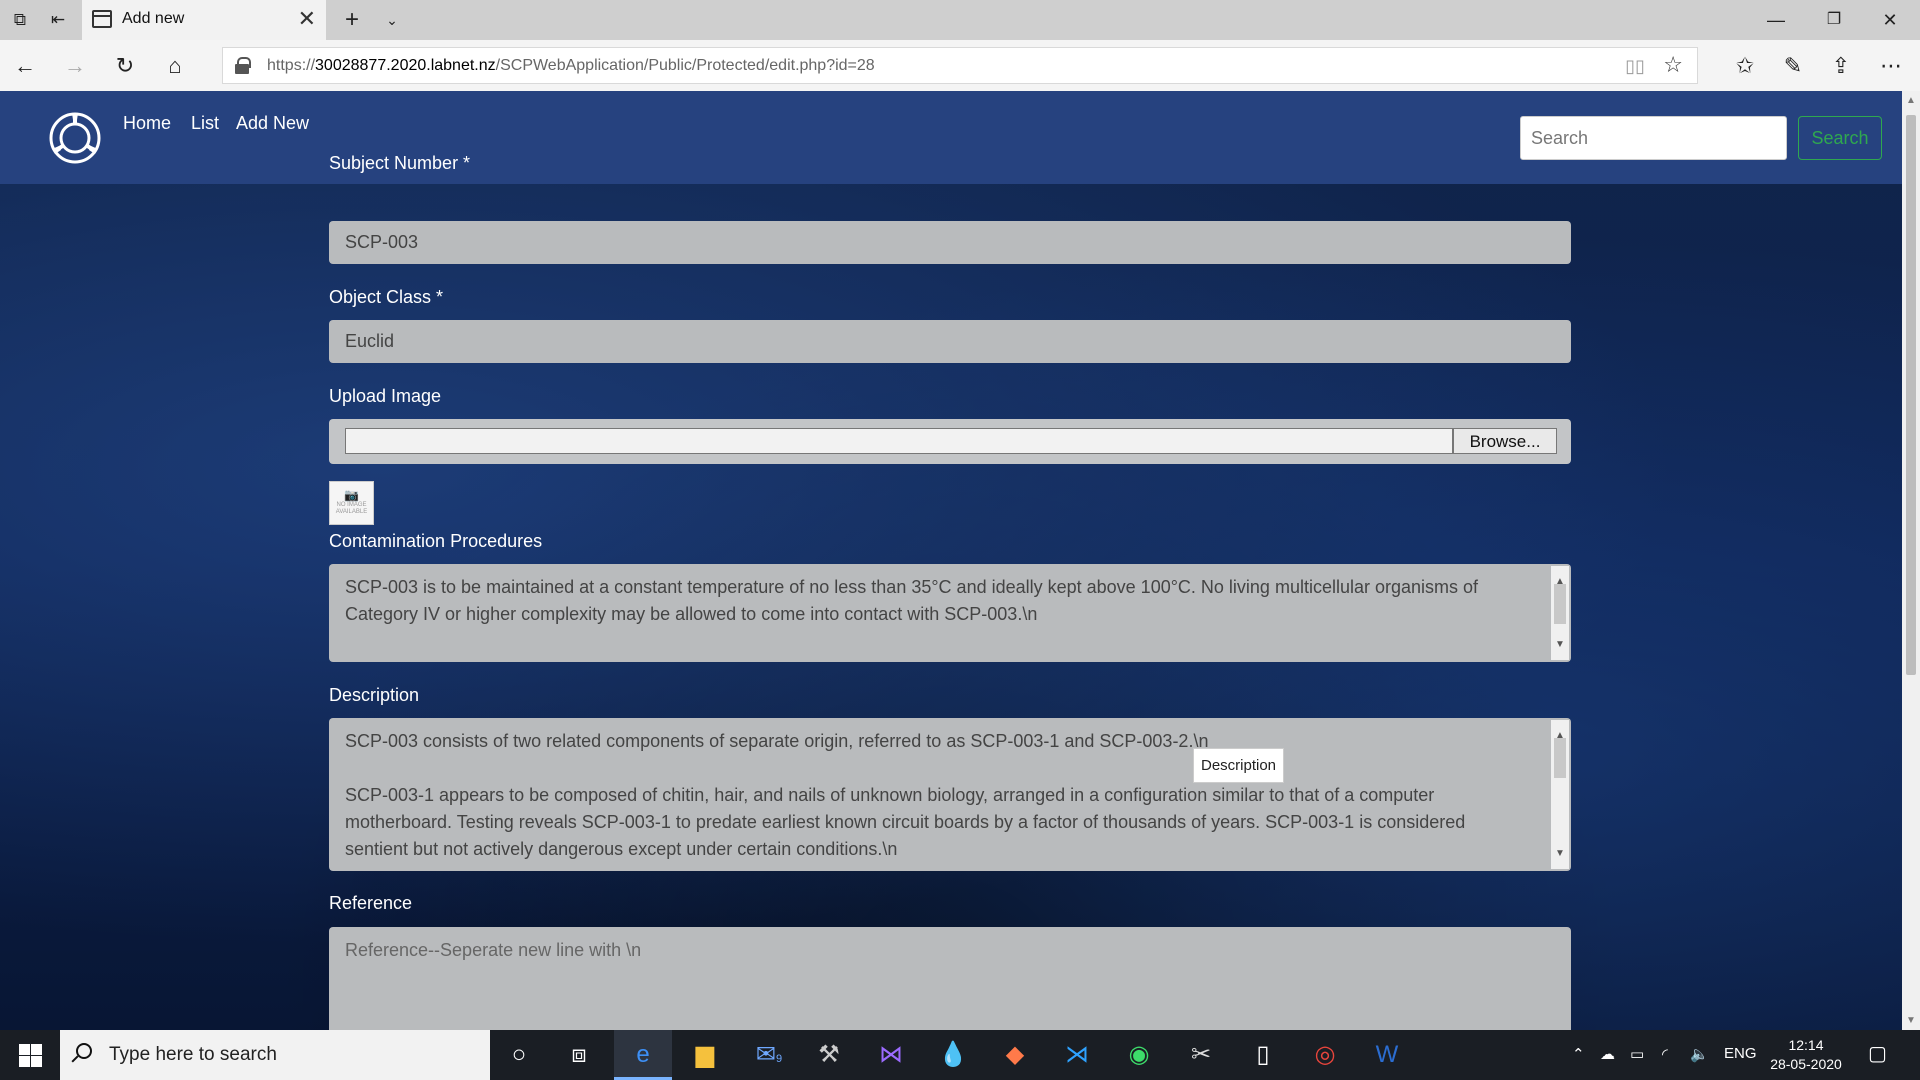 This screenshot has height=1080, width=1920. Describe the element at coordinates (75, 66) in the screenshot. I see `forward-icon: →` at that location.